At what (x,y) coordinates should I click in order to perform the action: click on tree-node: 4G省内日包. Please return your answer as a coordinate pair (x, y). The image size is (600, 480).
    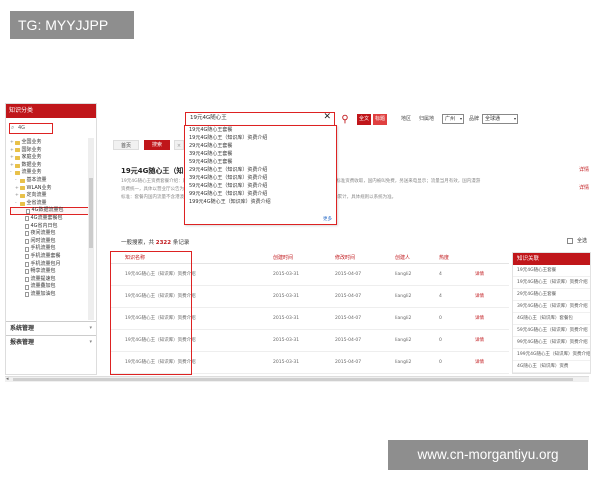
    Looking at the image, I should click on (50, 227).